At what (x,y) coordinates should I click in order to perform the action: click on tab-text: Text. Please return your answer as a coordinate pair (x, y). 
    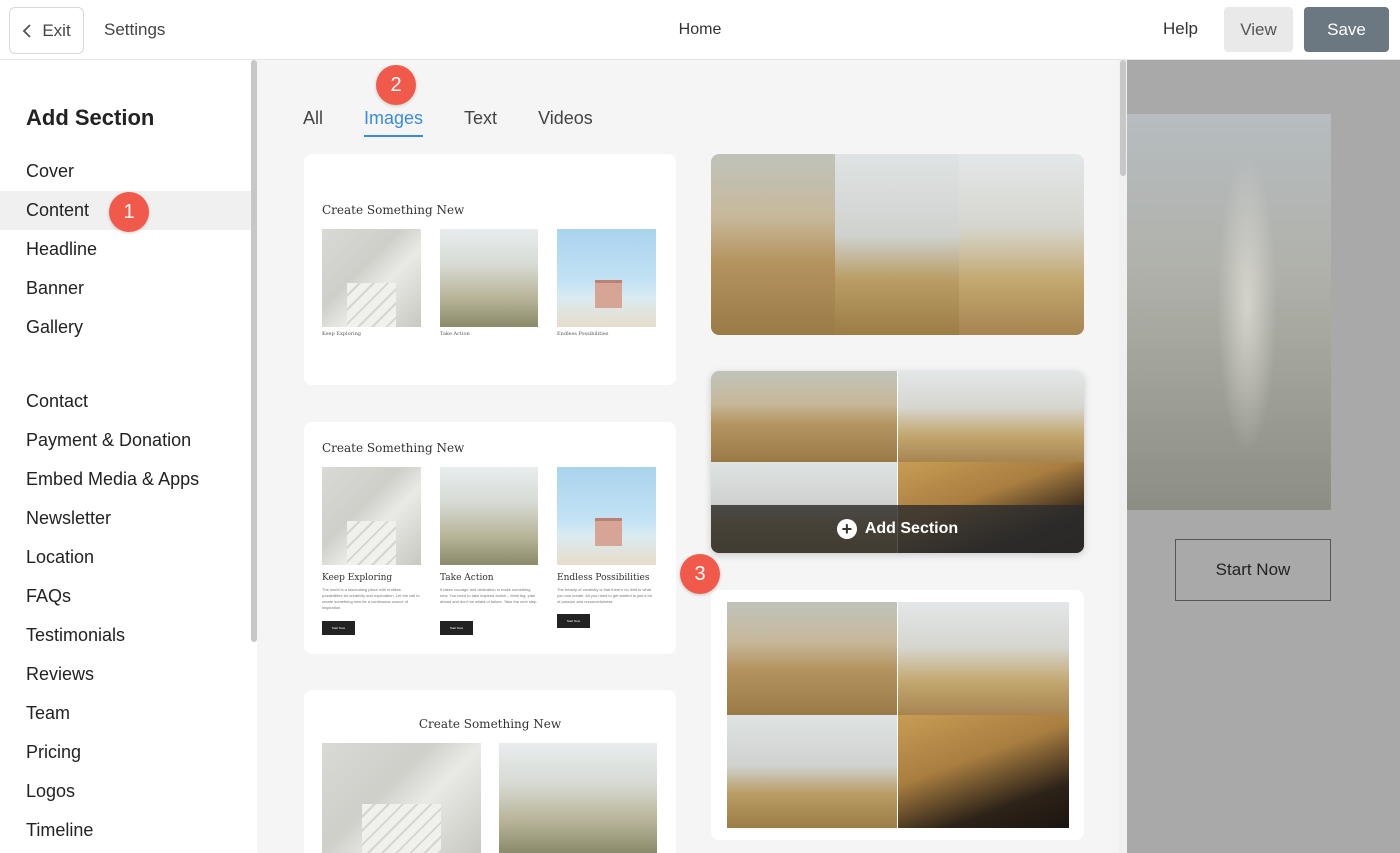
    Looking at the image, I should click on (480, 122).